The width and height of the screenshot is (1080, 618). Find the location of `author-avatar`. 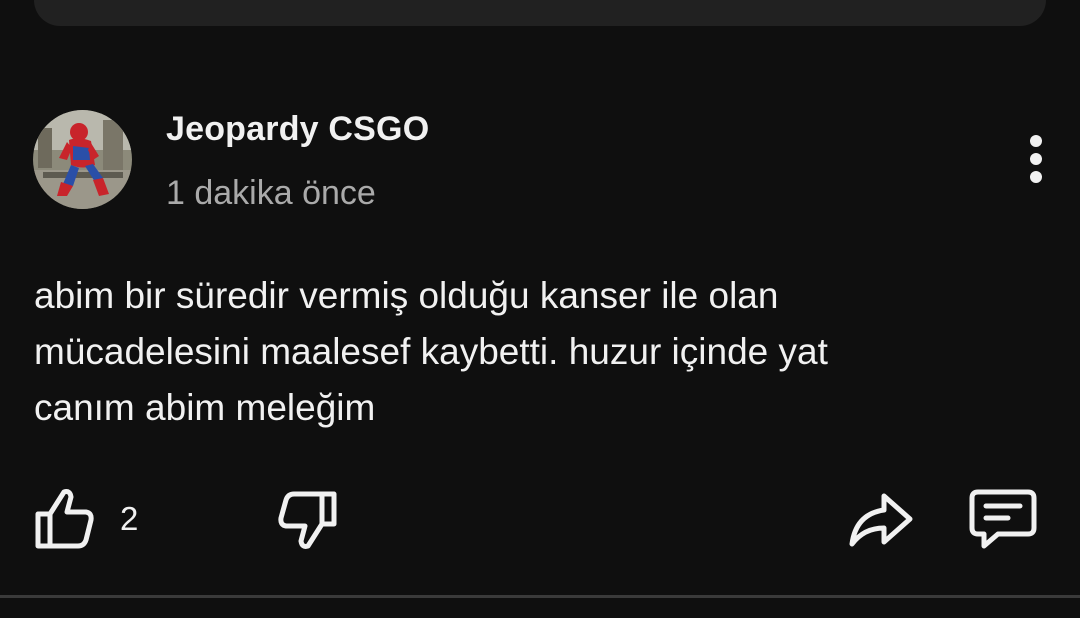

author-avatar is located at coordinates (82, 159).